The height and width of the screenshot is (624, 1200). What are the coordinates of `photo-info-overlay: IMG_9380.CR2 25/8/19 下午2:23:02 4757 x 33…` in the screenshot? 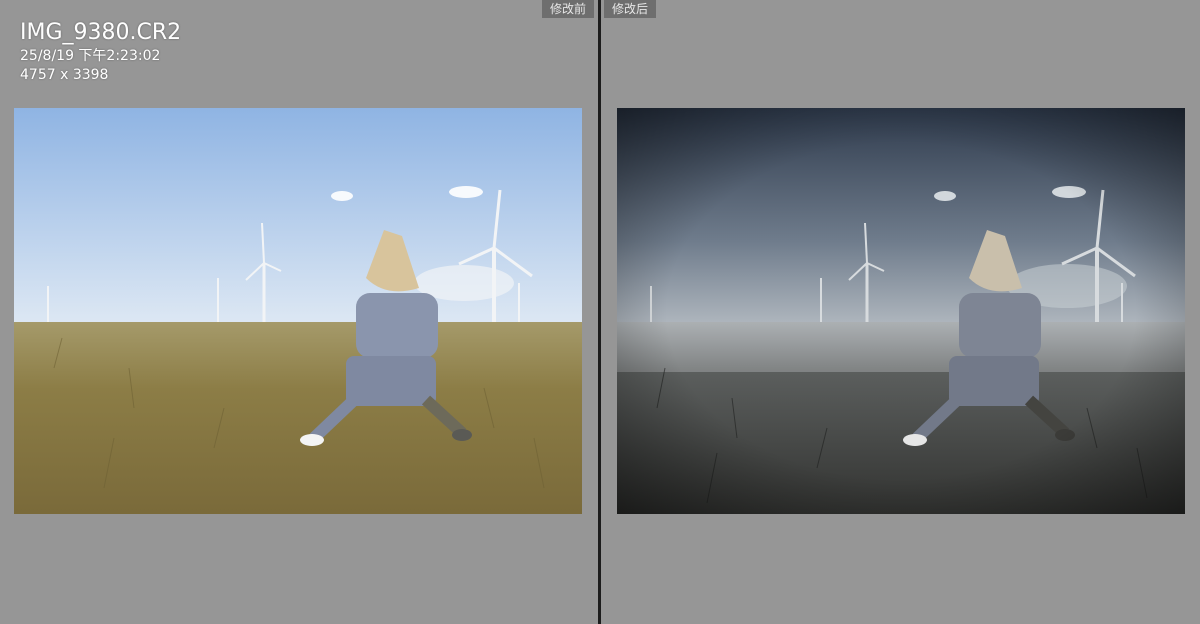 It's located at (100, 52).